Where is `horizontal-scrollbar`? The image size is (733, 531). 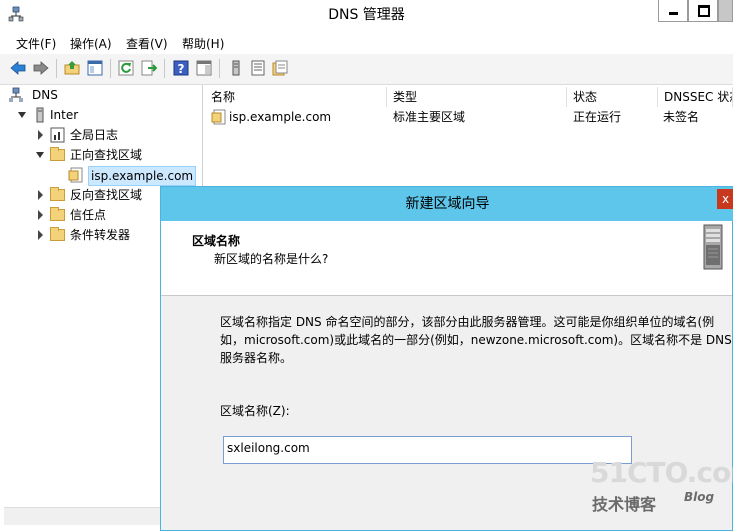
horizontal-scrollbar is located at coordinates (82, 516).